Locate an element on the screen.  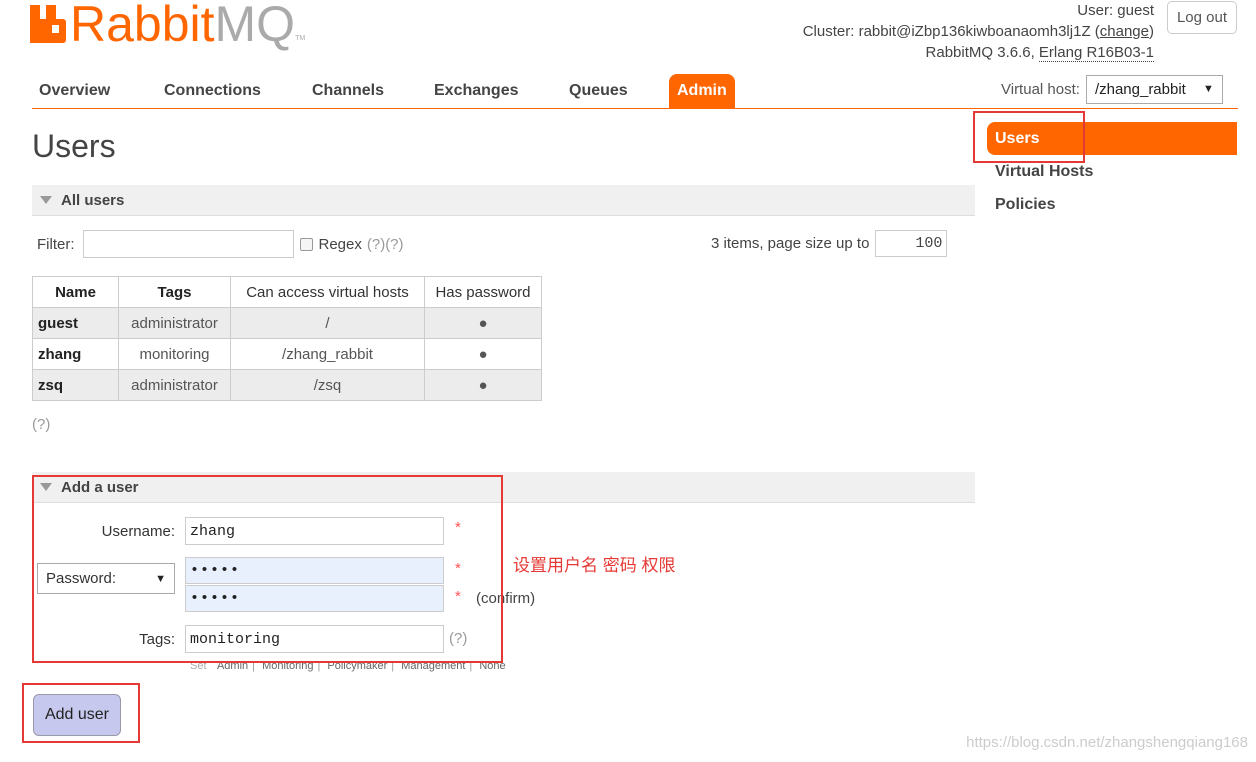
tab-queues: Queues is located at coordinates (598, 91).